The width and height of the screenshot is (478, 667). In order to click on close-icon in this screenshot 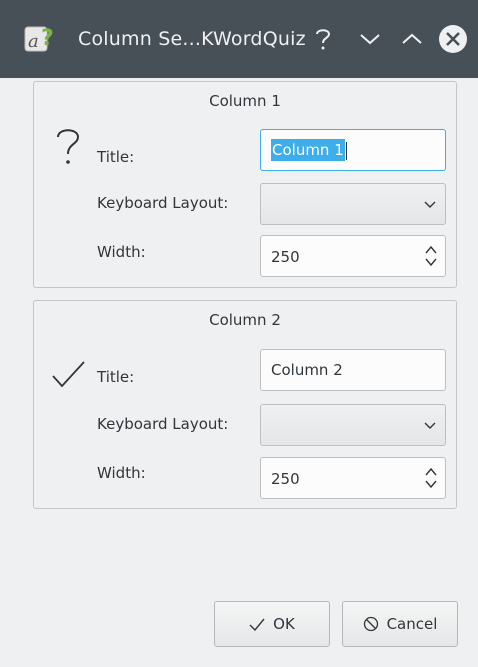, I will do `click(453, 39)`.